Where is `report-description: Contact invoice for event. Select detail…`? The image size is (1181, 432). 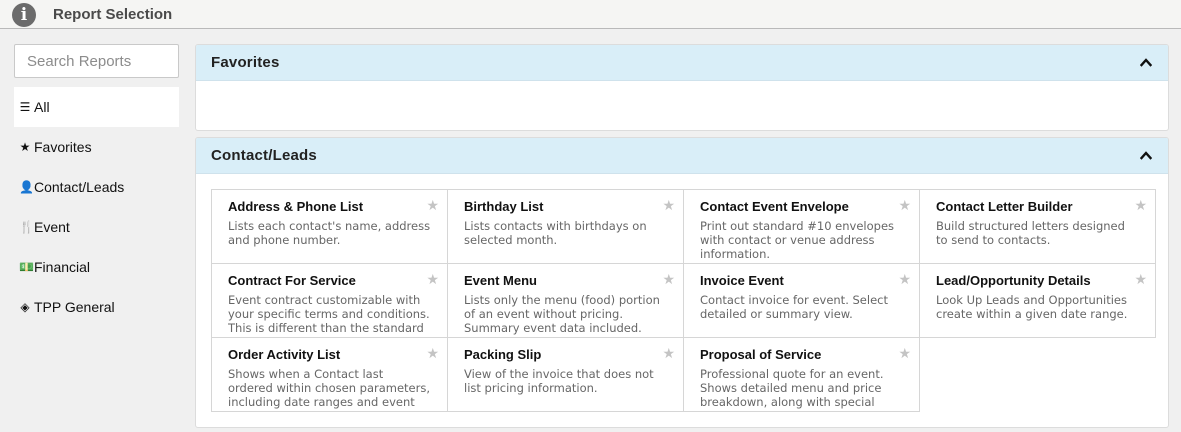
report-description: Contact invoice for event. Select detail… is located at coordinates (794, 307).